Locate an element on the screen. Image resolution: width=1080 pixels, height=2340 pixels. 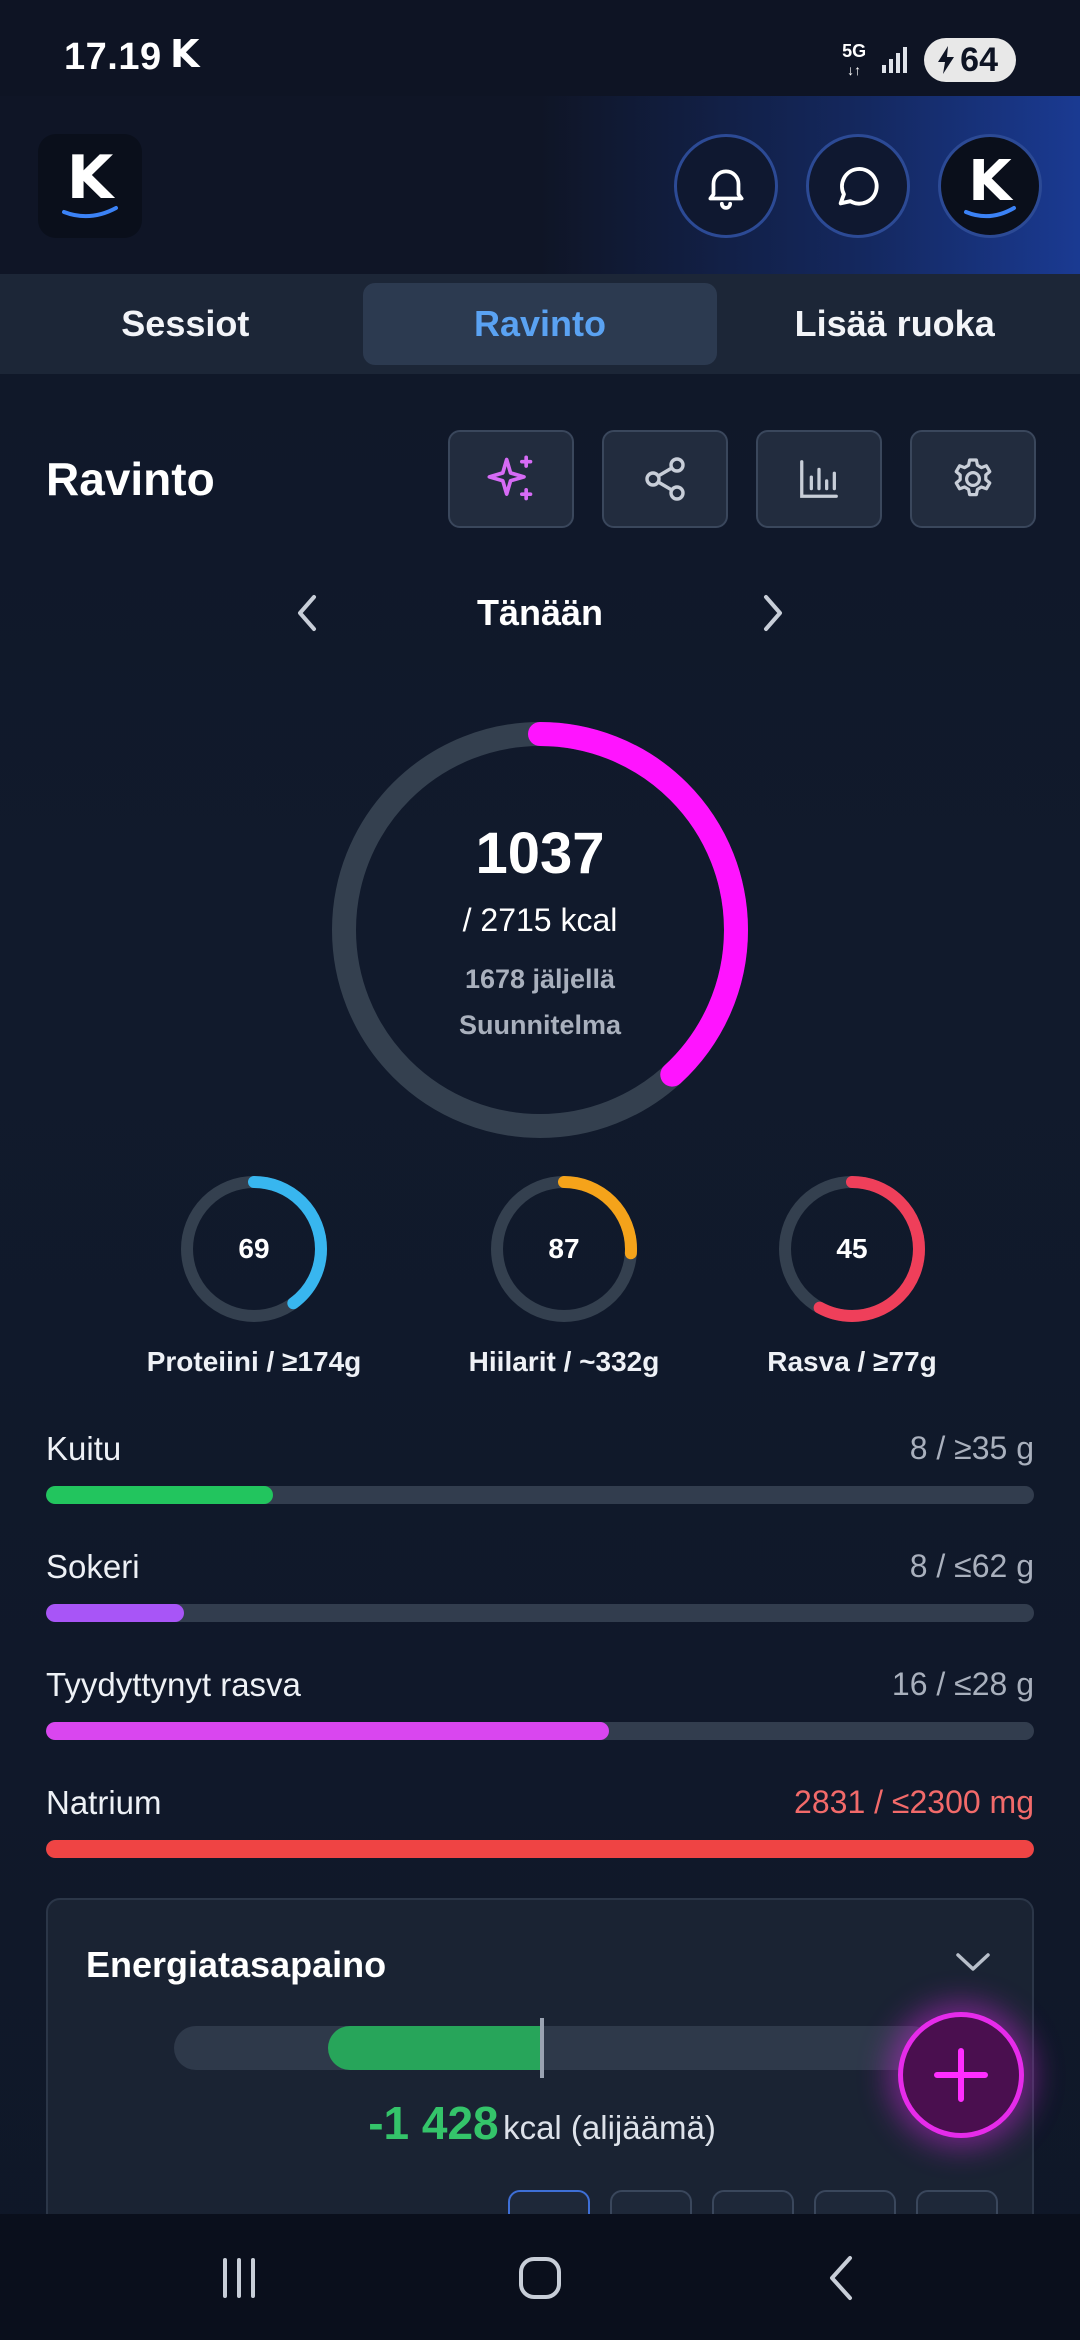
logo-k-icon: K is located at coordinates (90, 182).